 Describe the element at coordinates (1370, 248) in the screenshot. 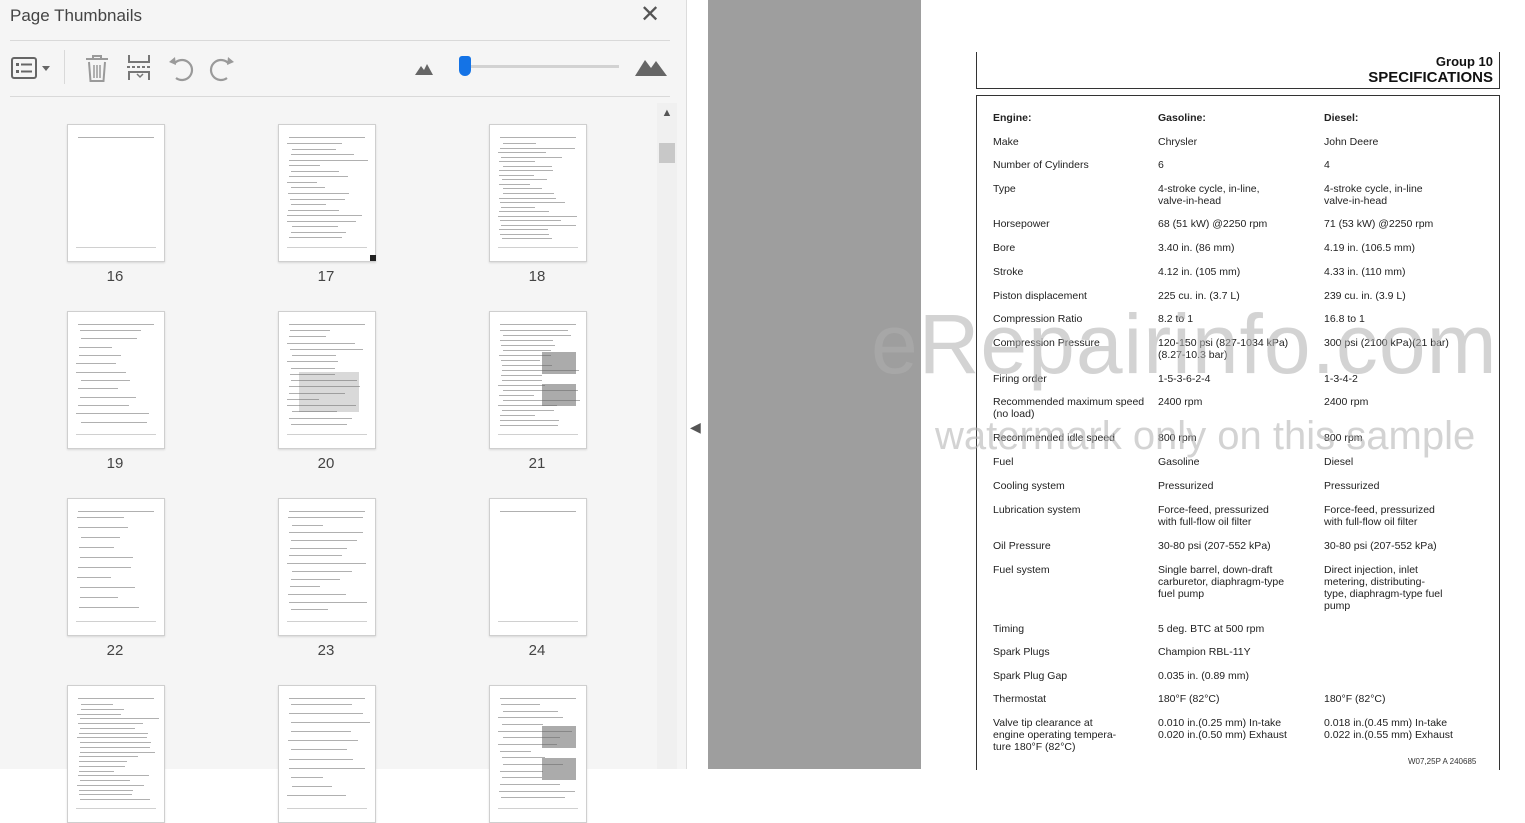

I see `table-cell: 4.19 in. (106.5 mm)` at that location.